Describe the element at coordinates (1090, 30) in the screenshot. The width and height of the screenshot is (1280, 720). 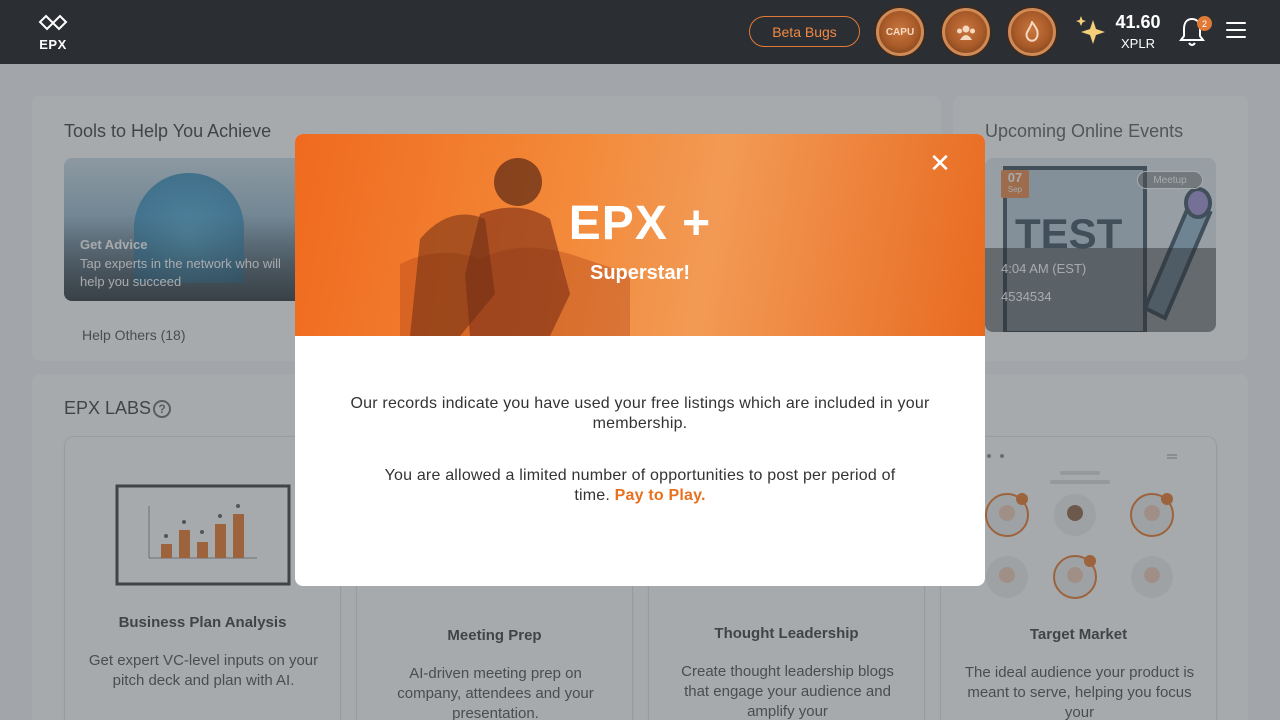
I see `sparkle-icon` at that location.